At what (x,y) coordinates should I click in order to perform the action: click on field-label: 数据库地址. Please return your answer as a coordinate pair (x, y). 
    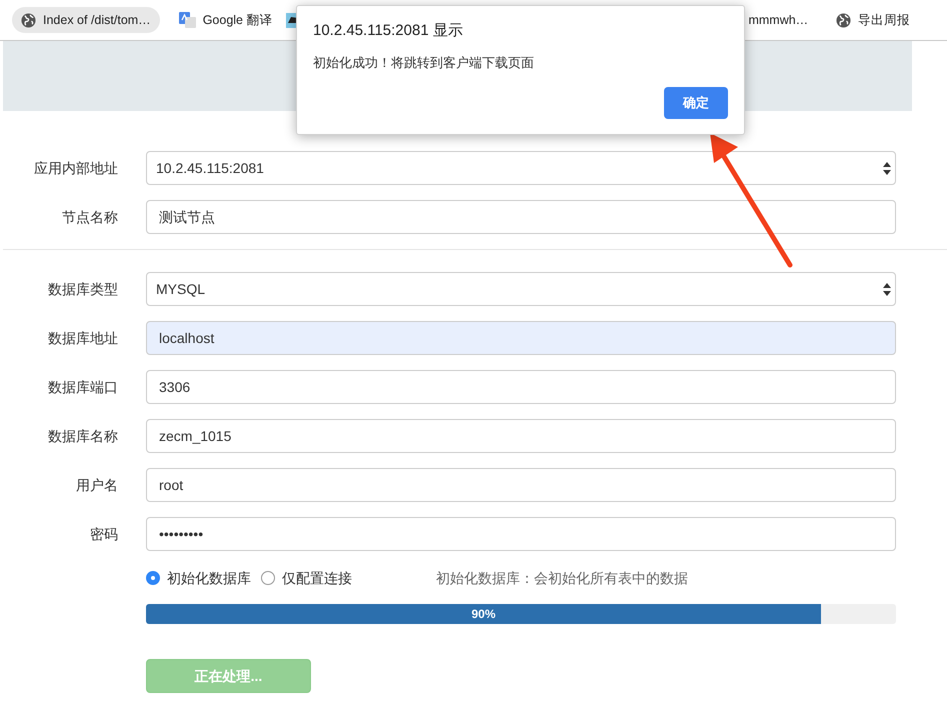
    Looking at the image, I should click on (83, 338).